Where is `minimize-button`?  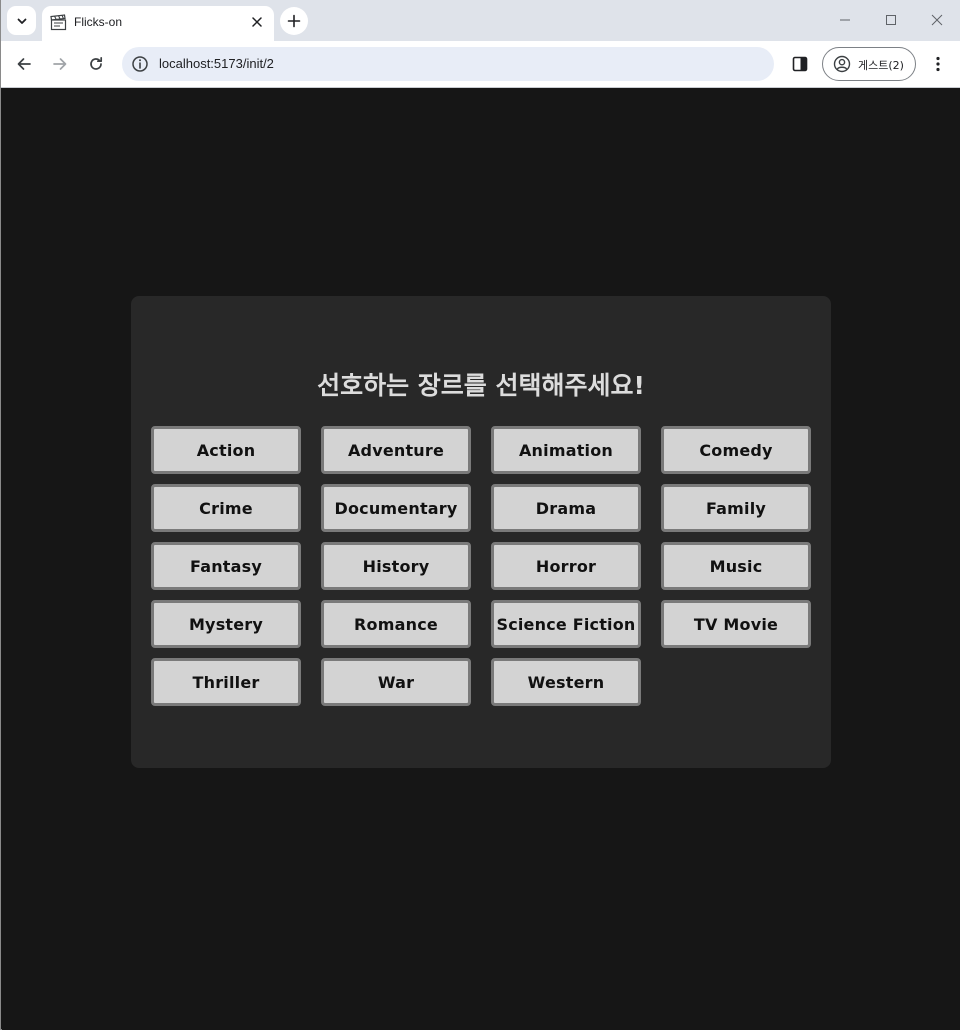
minimize-button is located at coordinates (845, 20).